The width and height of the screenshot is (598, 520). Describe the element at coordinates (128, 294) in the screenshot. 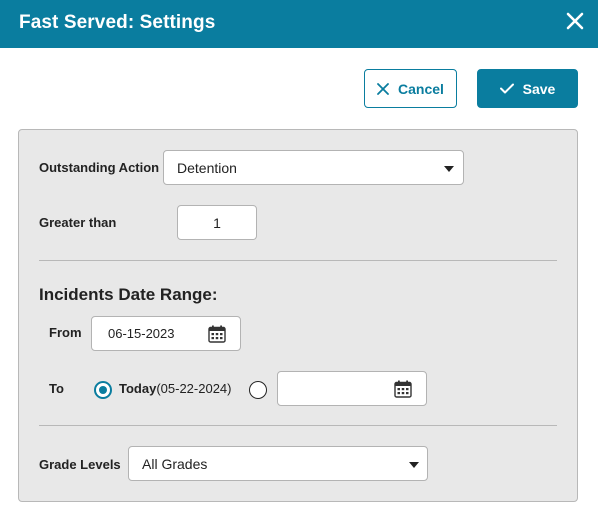

I see `date-range-title: Incidents Date Range:` at that location.